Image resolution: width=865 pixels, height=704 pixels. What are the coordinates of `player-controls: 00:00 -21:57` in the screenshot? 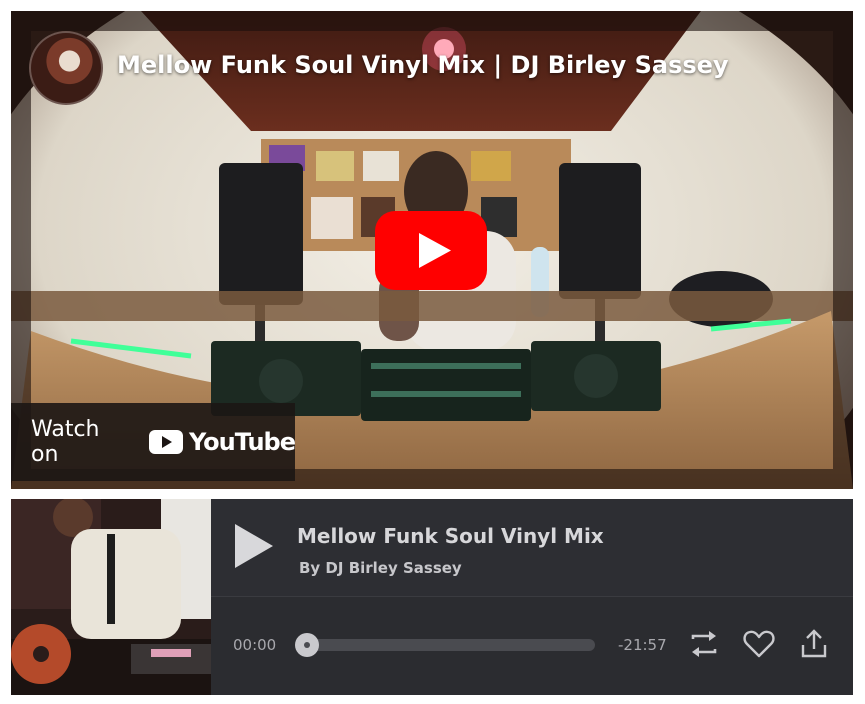 It's located at (532, 646).